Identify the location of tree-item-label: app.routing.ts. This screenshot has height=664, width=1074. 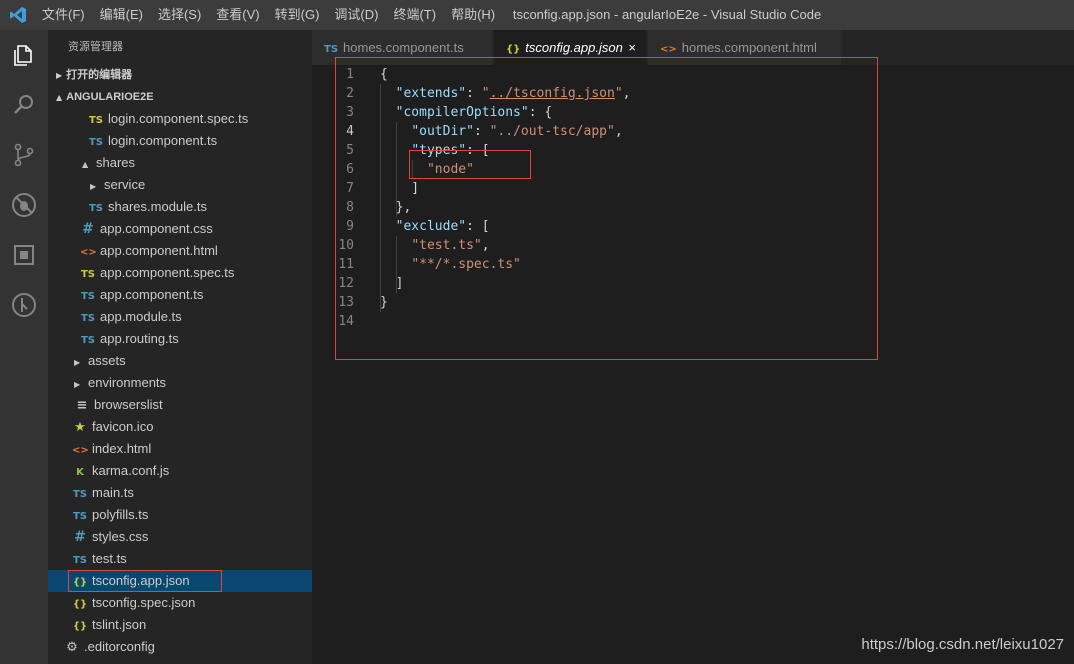
(139, 338).